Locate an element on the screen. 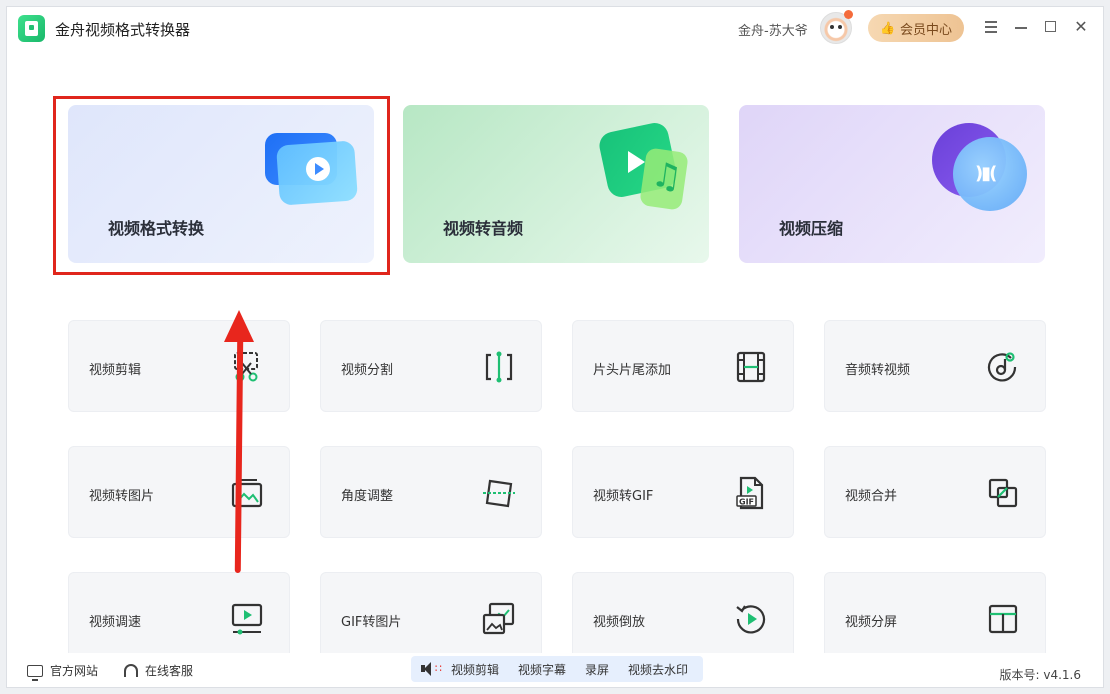  rotate-frame-icon is located at coordinates (499, 493).